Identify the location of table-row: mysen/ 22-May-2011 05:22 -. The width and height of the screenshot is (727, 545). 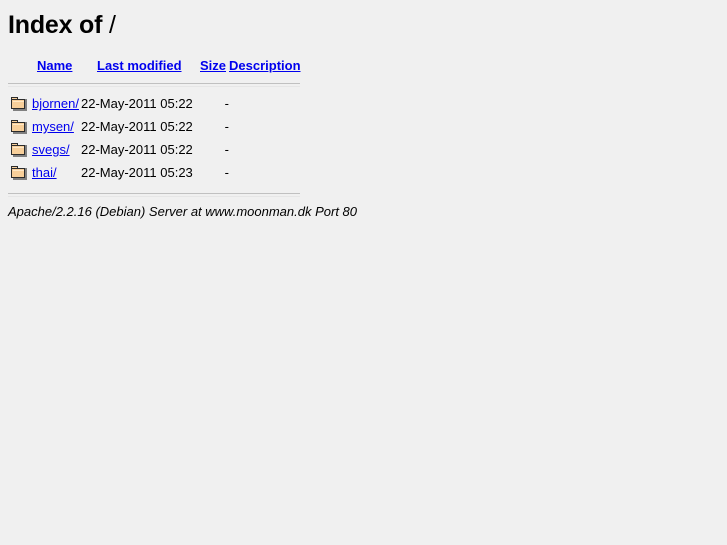
(363, 129).